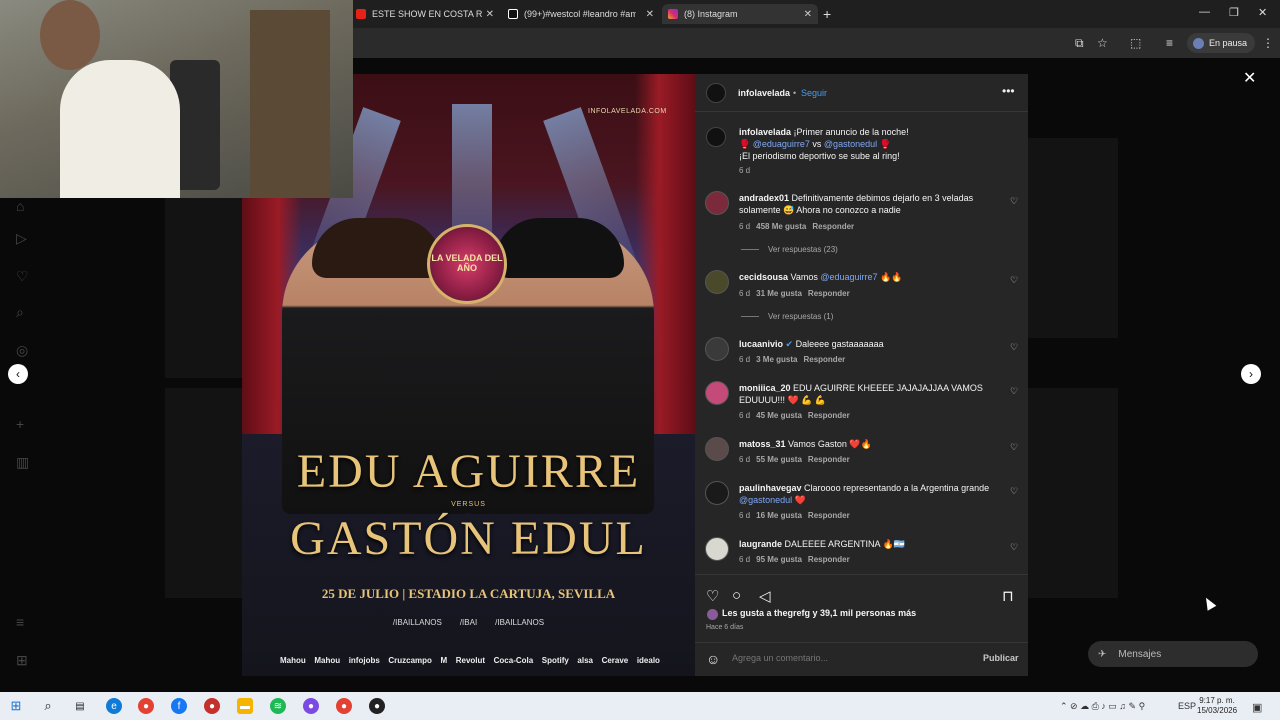  Describe the element at coordinates (765, 132) in the screenshot. I see `caption-username: infolavelada` at that location.